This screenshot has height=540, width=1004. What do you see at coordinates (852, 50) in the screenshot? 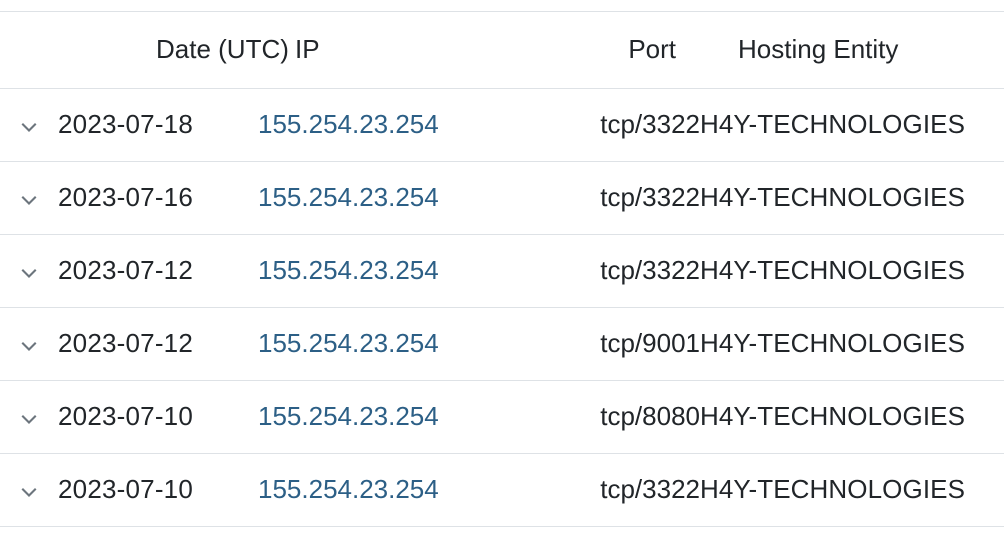
I see `column-header-hosting-entity: Hosting Entity` at bounding box center [852, 50].